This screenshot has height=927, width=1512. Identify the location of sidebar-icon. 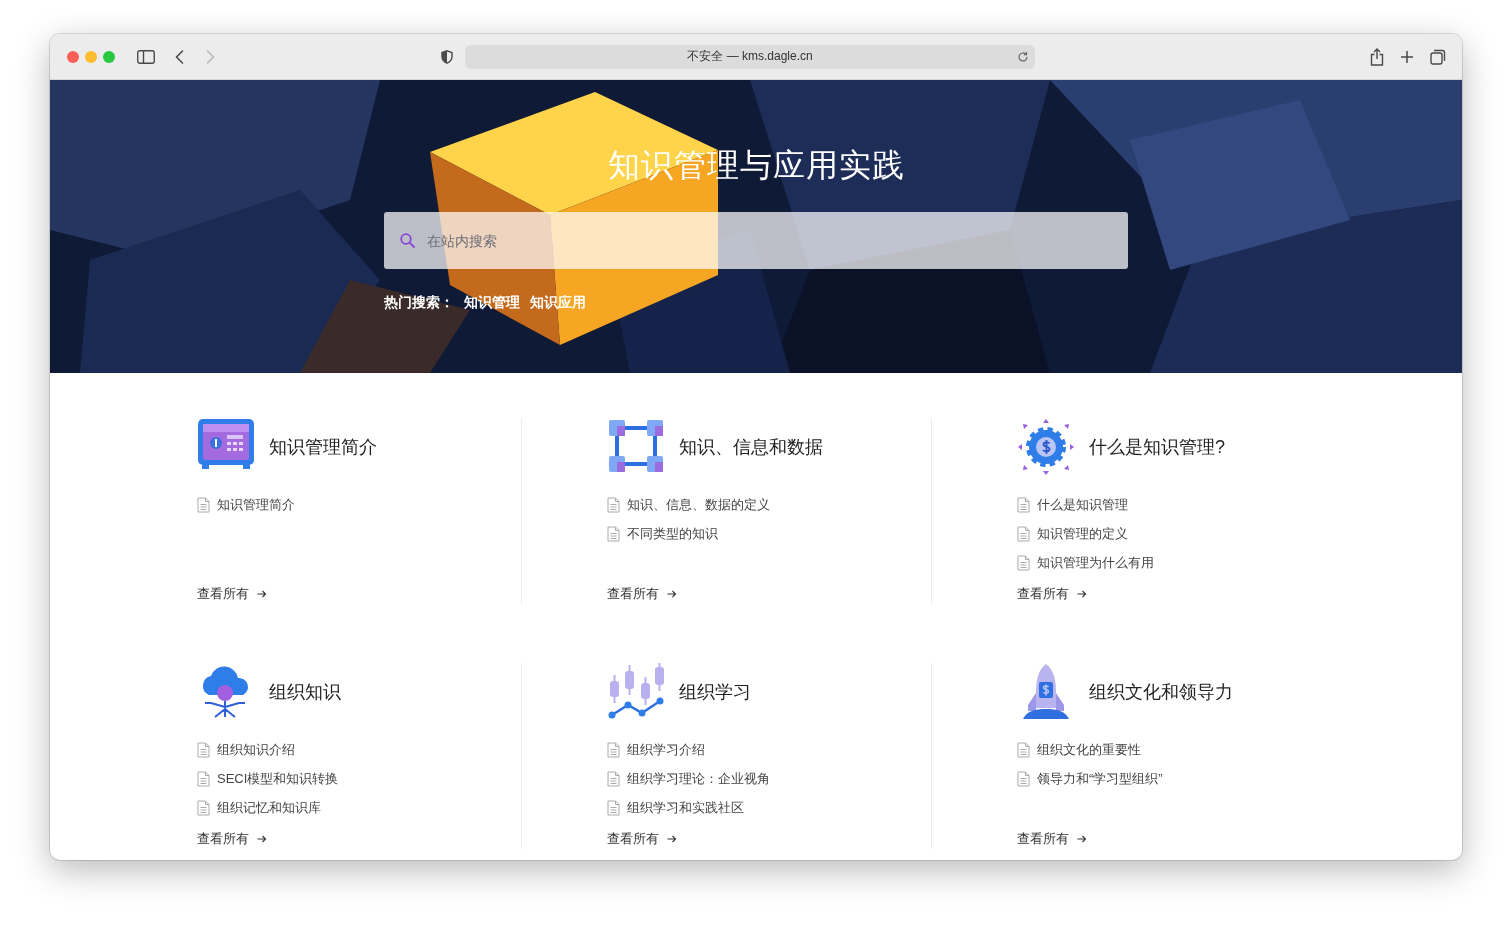
(146, 56).